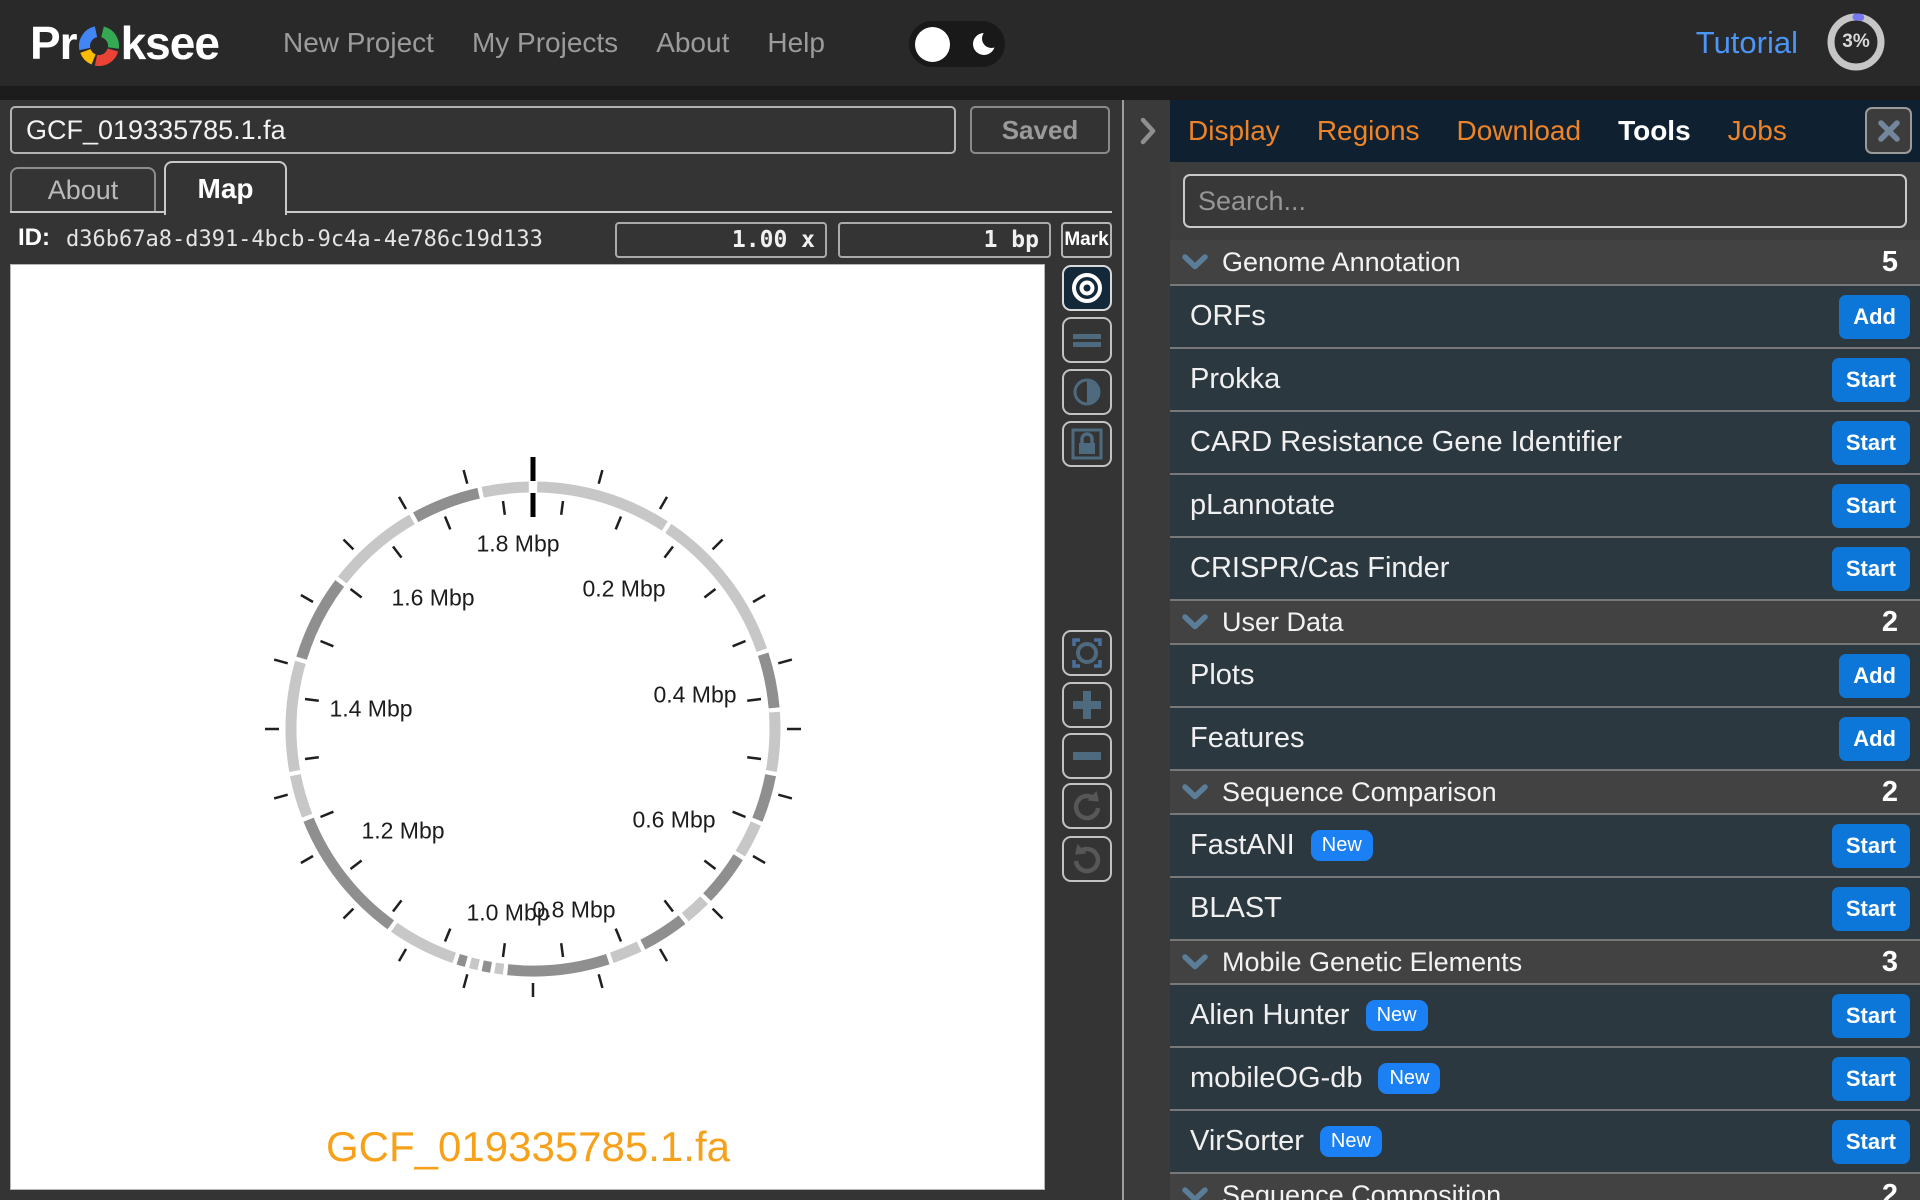 This screenshot has height=1200, width=1920. I want to click on circular-view-button, so click(1087, 288).